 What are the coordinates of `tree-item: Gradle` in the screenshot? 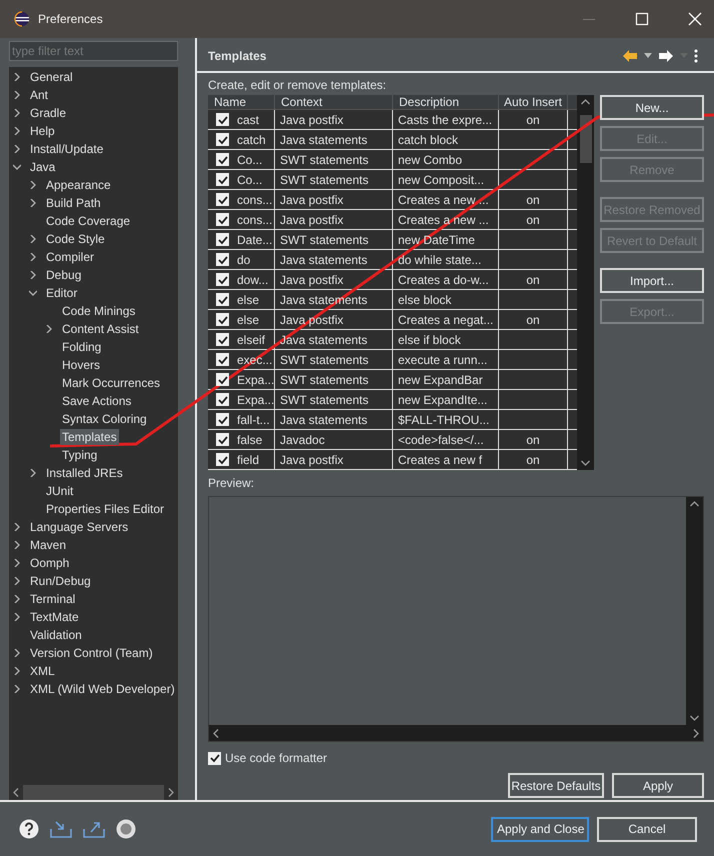 It's located at (48, 113).